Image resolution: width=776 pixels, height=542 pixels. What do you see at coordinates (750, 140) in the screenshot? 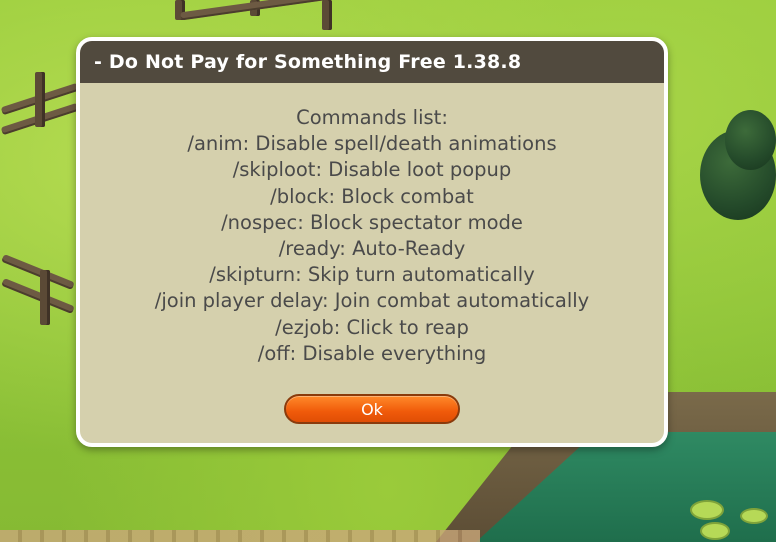
I see `bush` at bounding box center [750, 140].